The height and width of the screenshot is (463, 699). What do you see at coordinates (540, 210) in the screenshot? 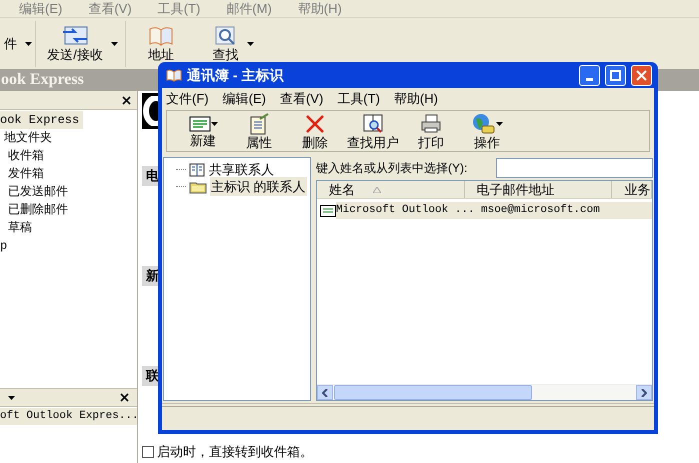
I see `email-cell-text: msoe@microsoft.com` at bounding box center [540, 210].